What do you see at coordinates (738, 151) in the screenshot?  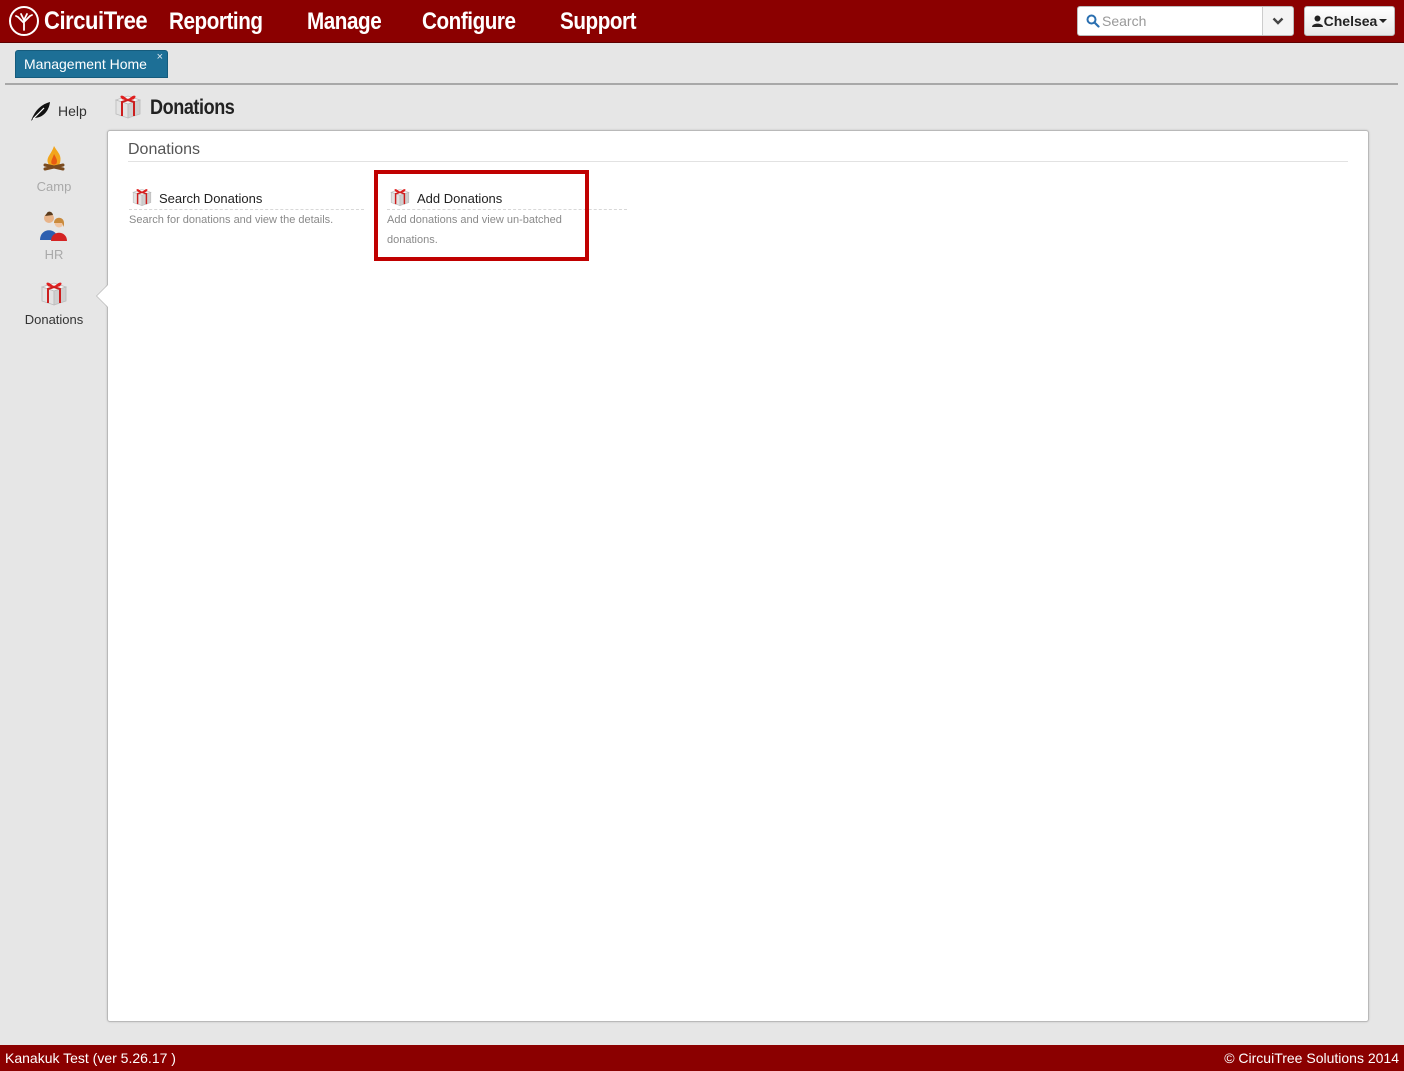 I see `section-title: Donations` at bounding box center [738, 151].